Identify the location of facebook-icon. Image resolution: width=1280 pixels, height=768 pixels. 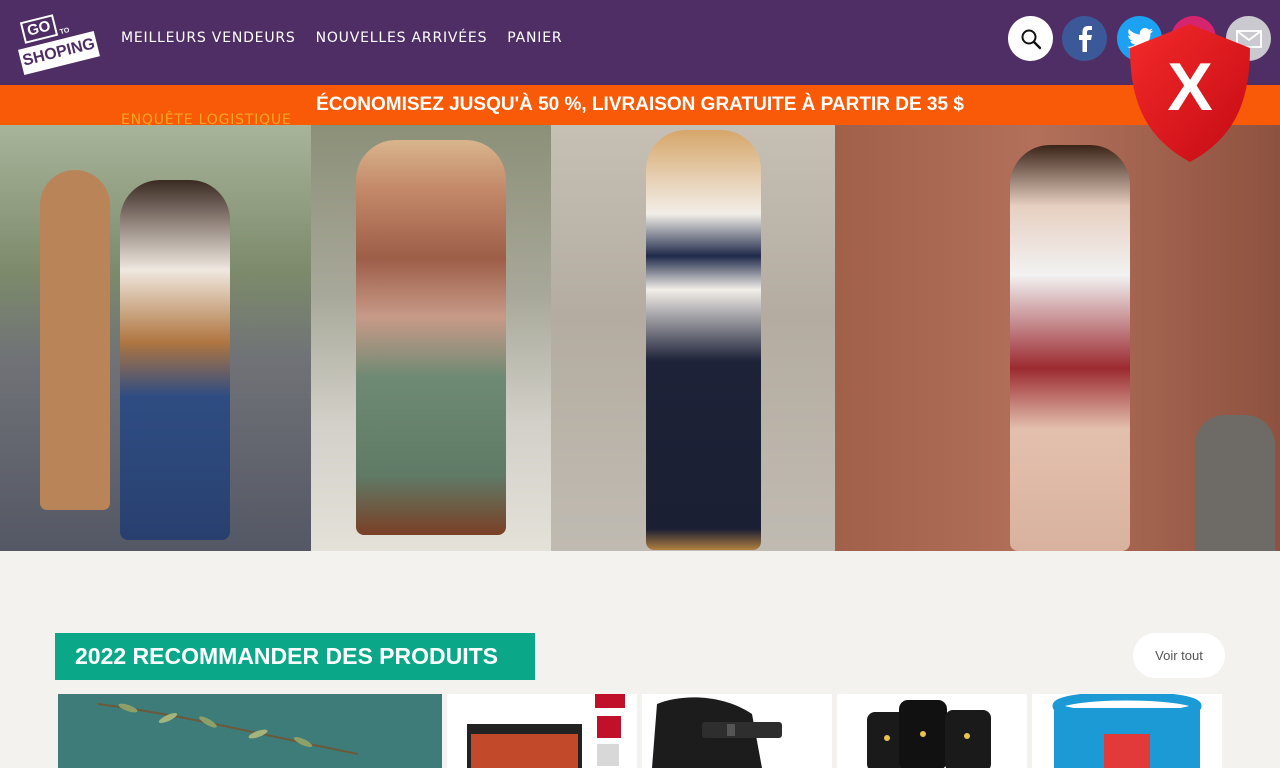
(1085, 38).